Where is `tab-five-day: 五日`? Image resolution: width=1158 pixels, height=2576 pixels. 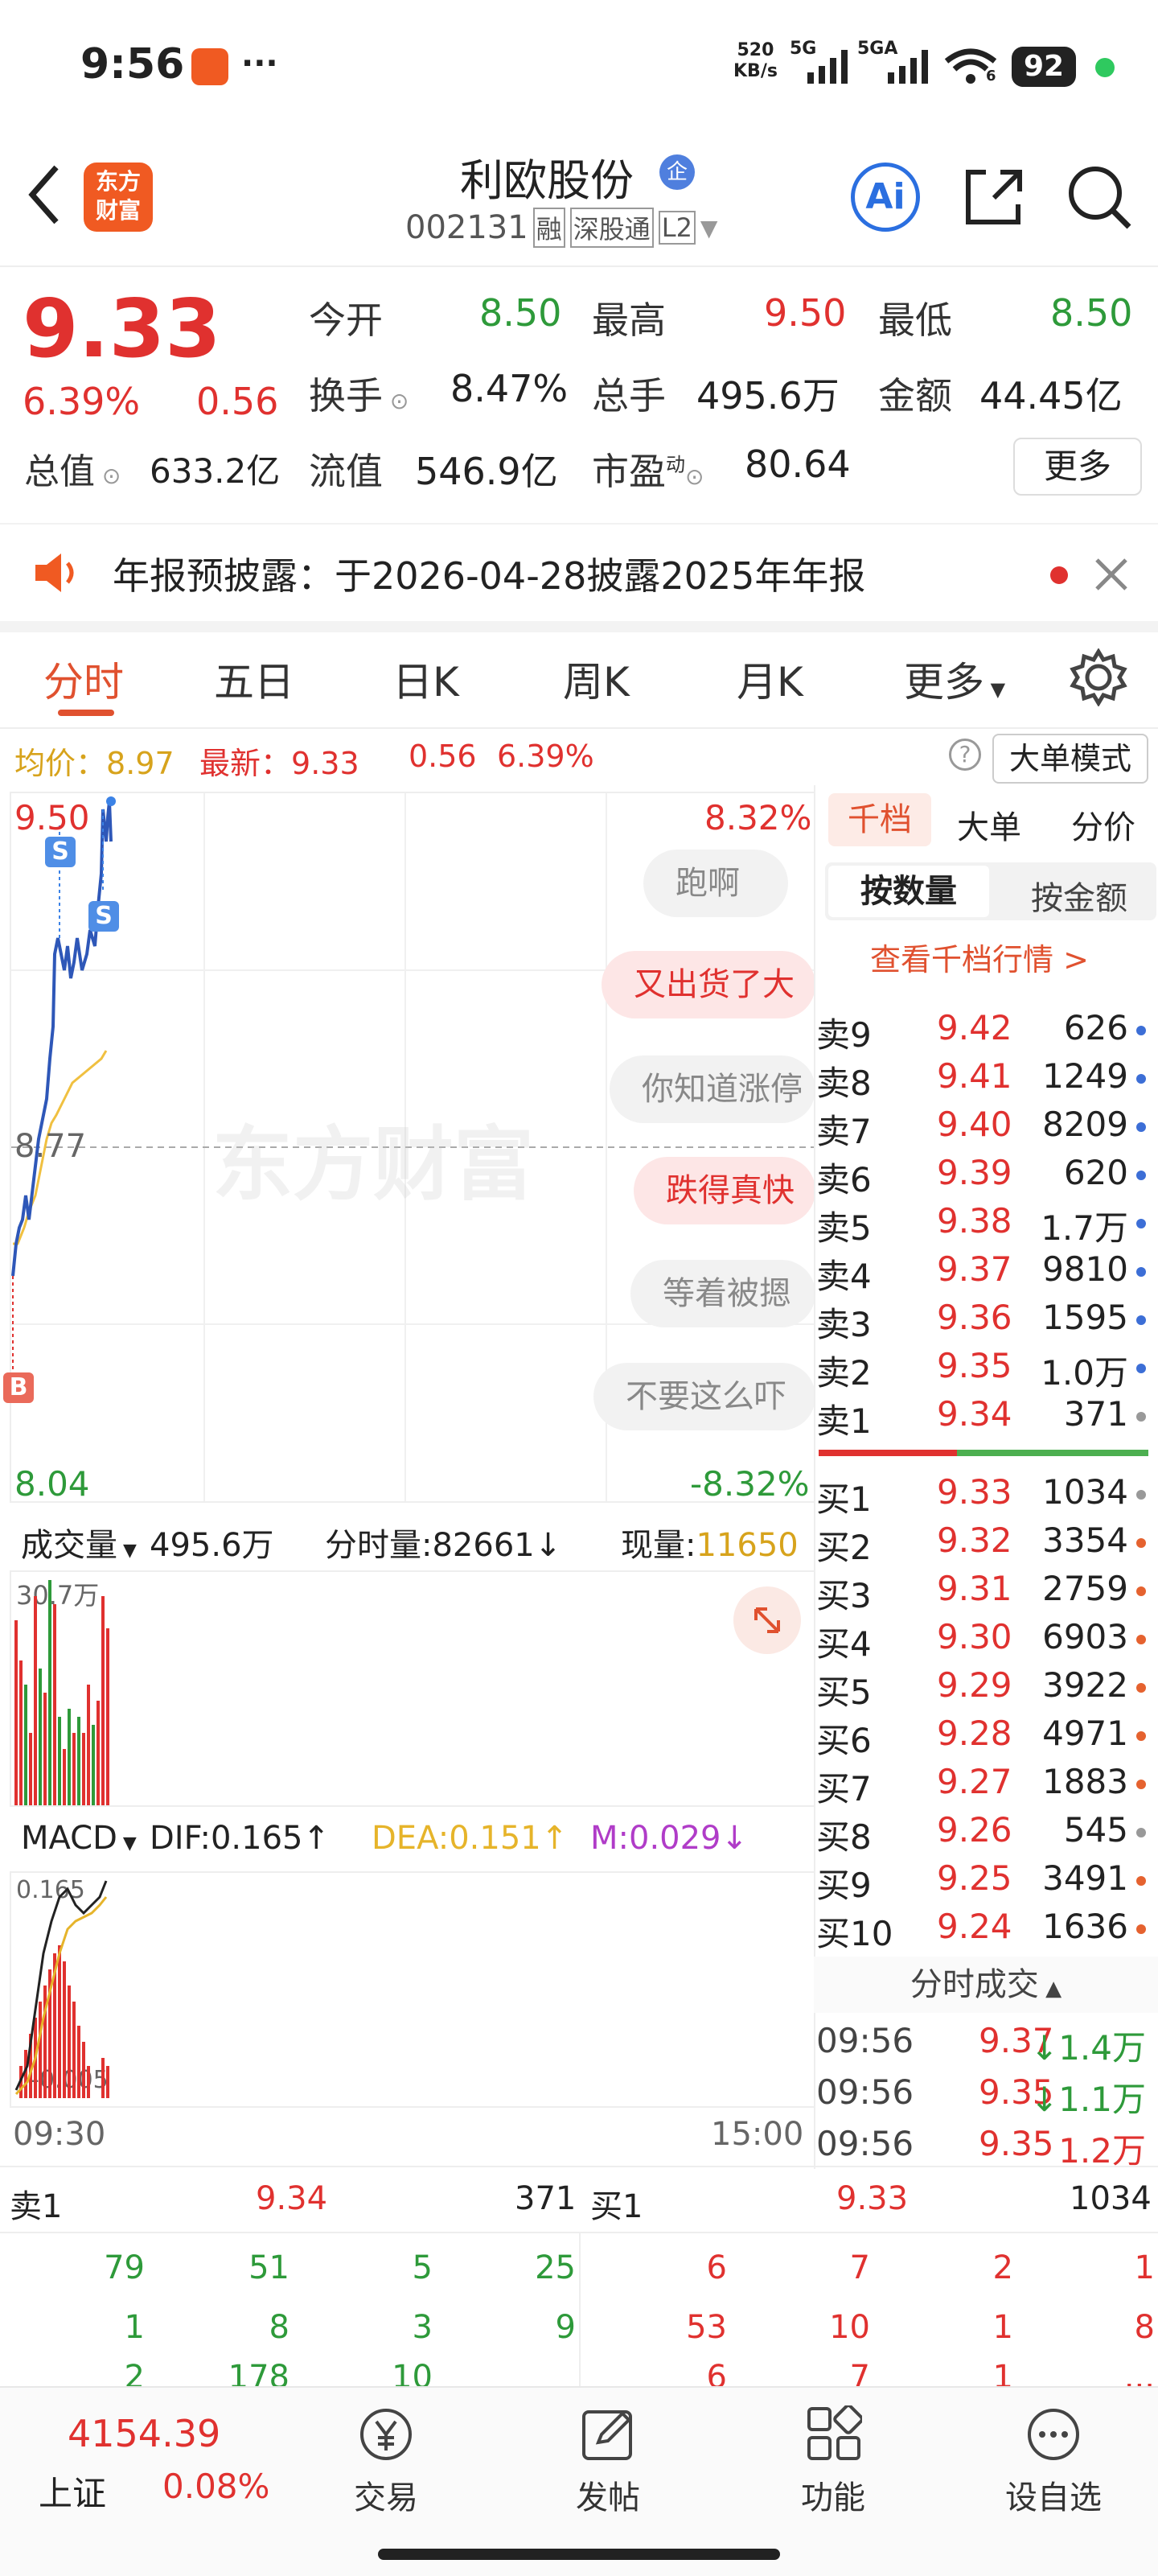 tab-five-day: 五日 is located at coordinates (254, 679).